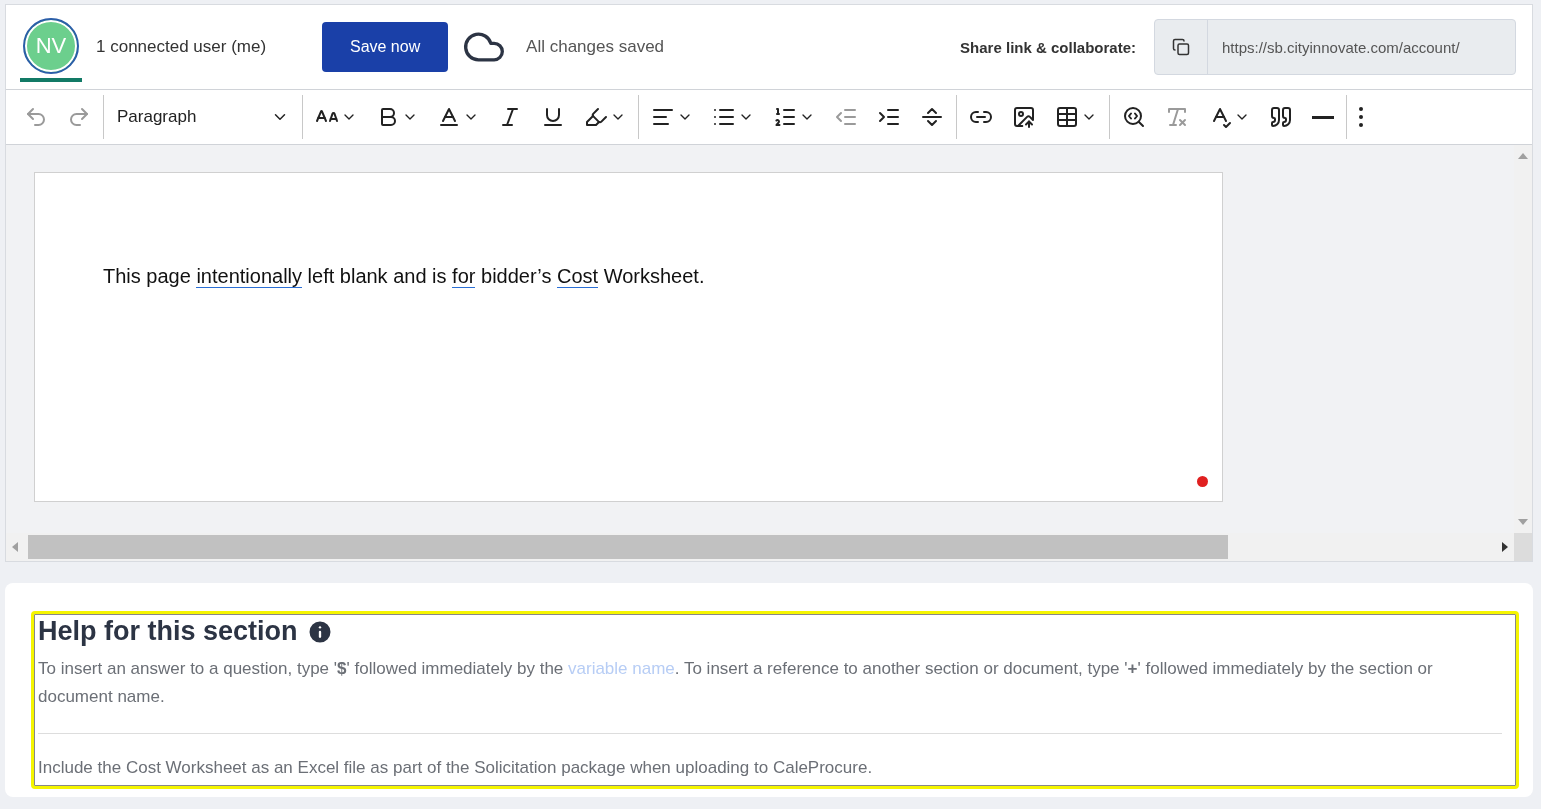 This screenshot has width=1541, height=809. What do you see at coordinates (1202, 481) in the screenshot?
I see `status-dot` at bounding box center [1202, 481].